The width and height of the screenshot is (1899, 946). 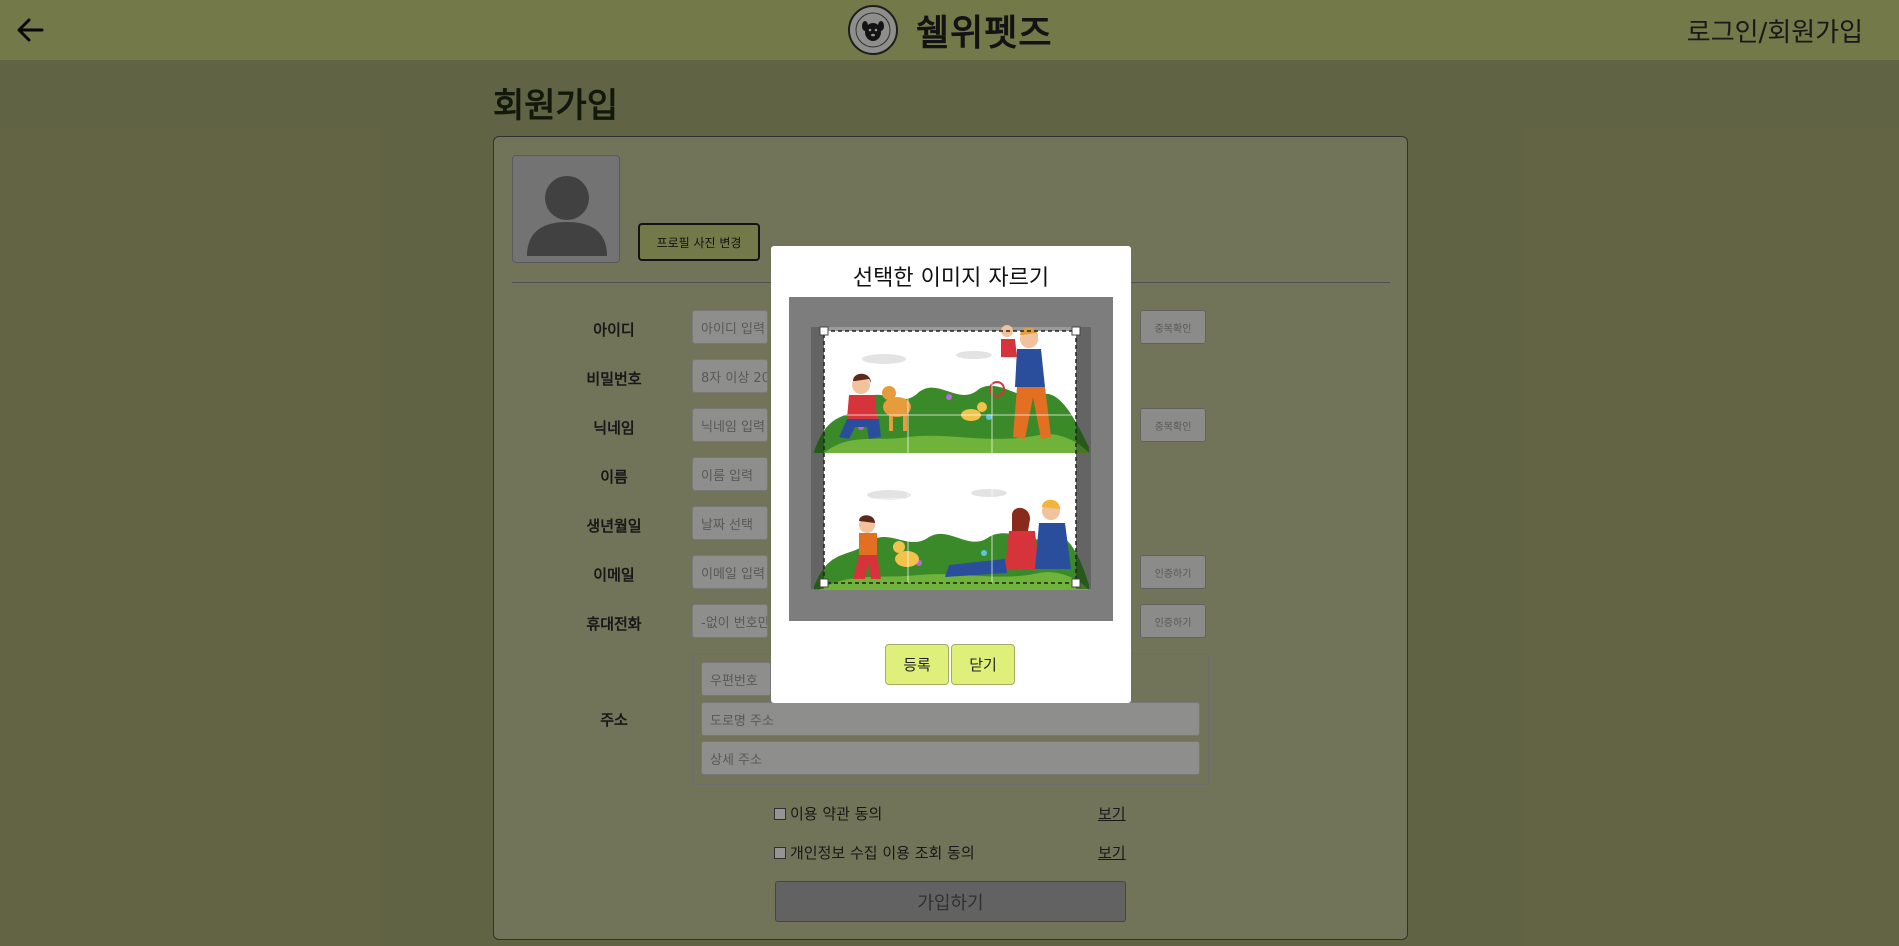 What do you see at coordinates (917, 664) in the screenshot?
I see `register-button: 등록` at bounding box center [917, 664].